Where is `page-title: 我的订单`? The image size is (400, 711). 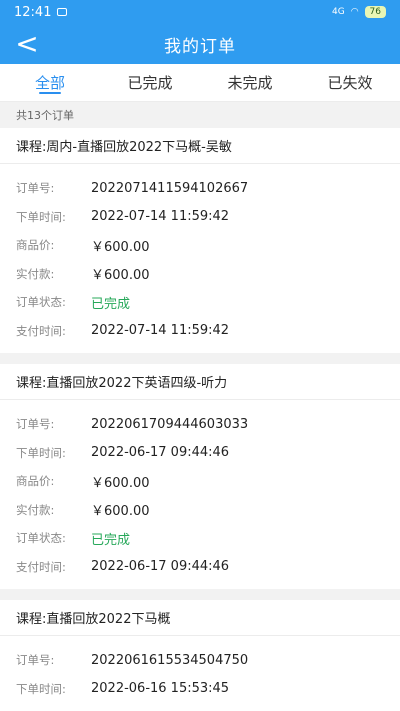
page-title: 我的订单 is located at coordinates (200, 46).